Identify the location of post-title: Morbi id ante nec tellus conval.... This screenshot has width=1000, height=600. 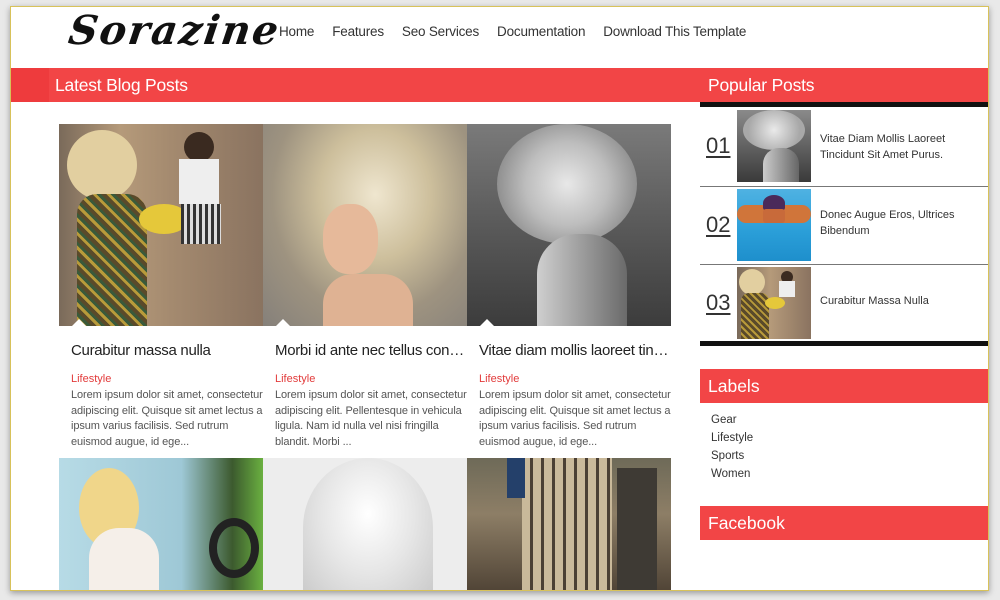
(370, 350).